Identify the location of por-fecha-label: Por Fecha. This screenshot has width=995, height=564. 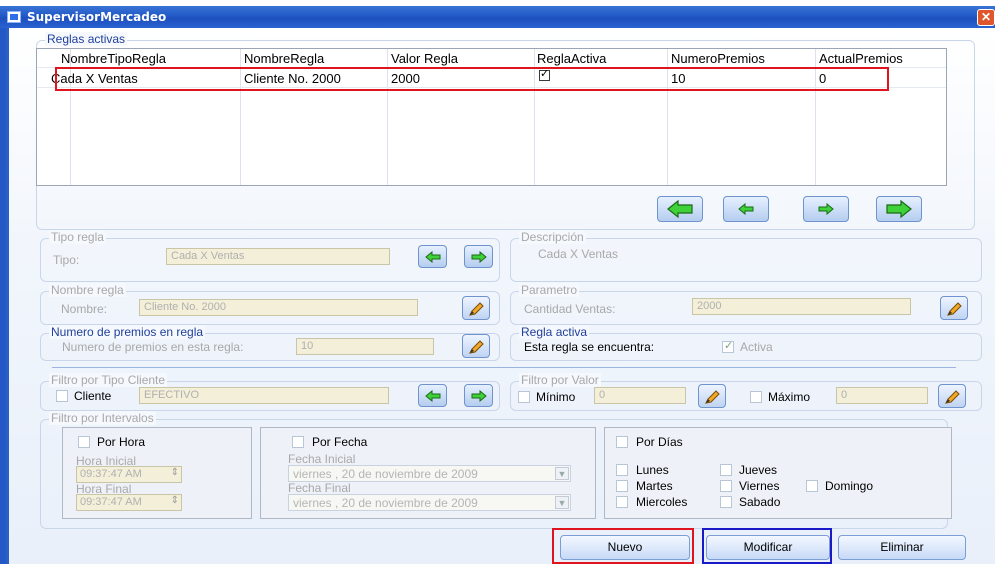
(340, 442).